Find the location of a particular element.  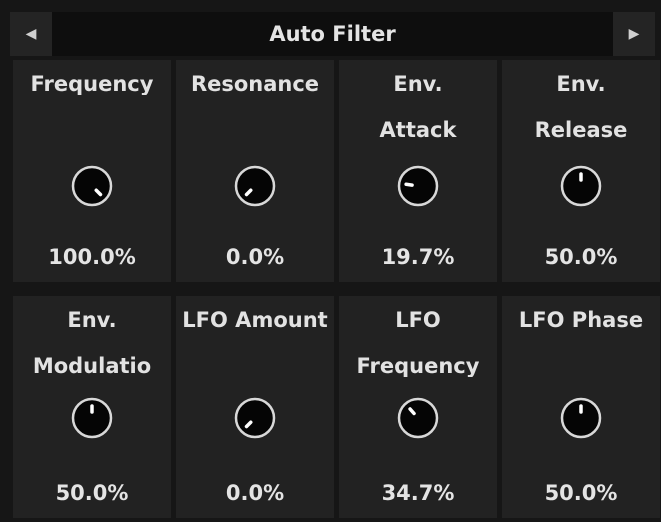

lfo-phase-knob is located at coordinates (581, 418).